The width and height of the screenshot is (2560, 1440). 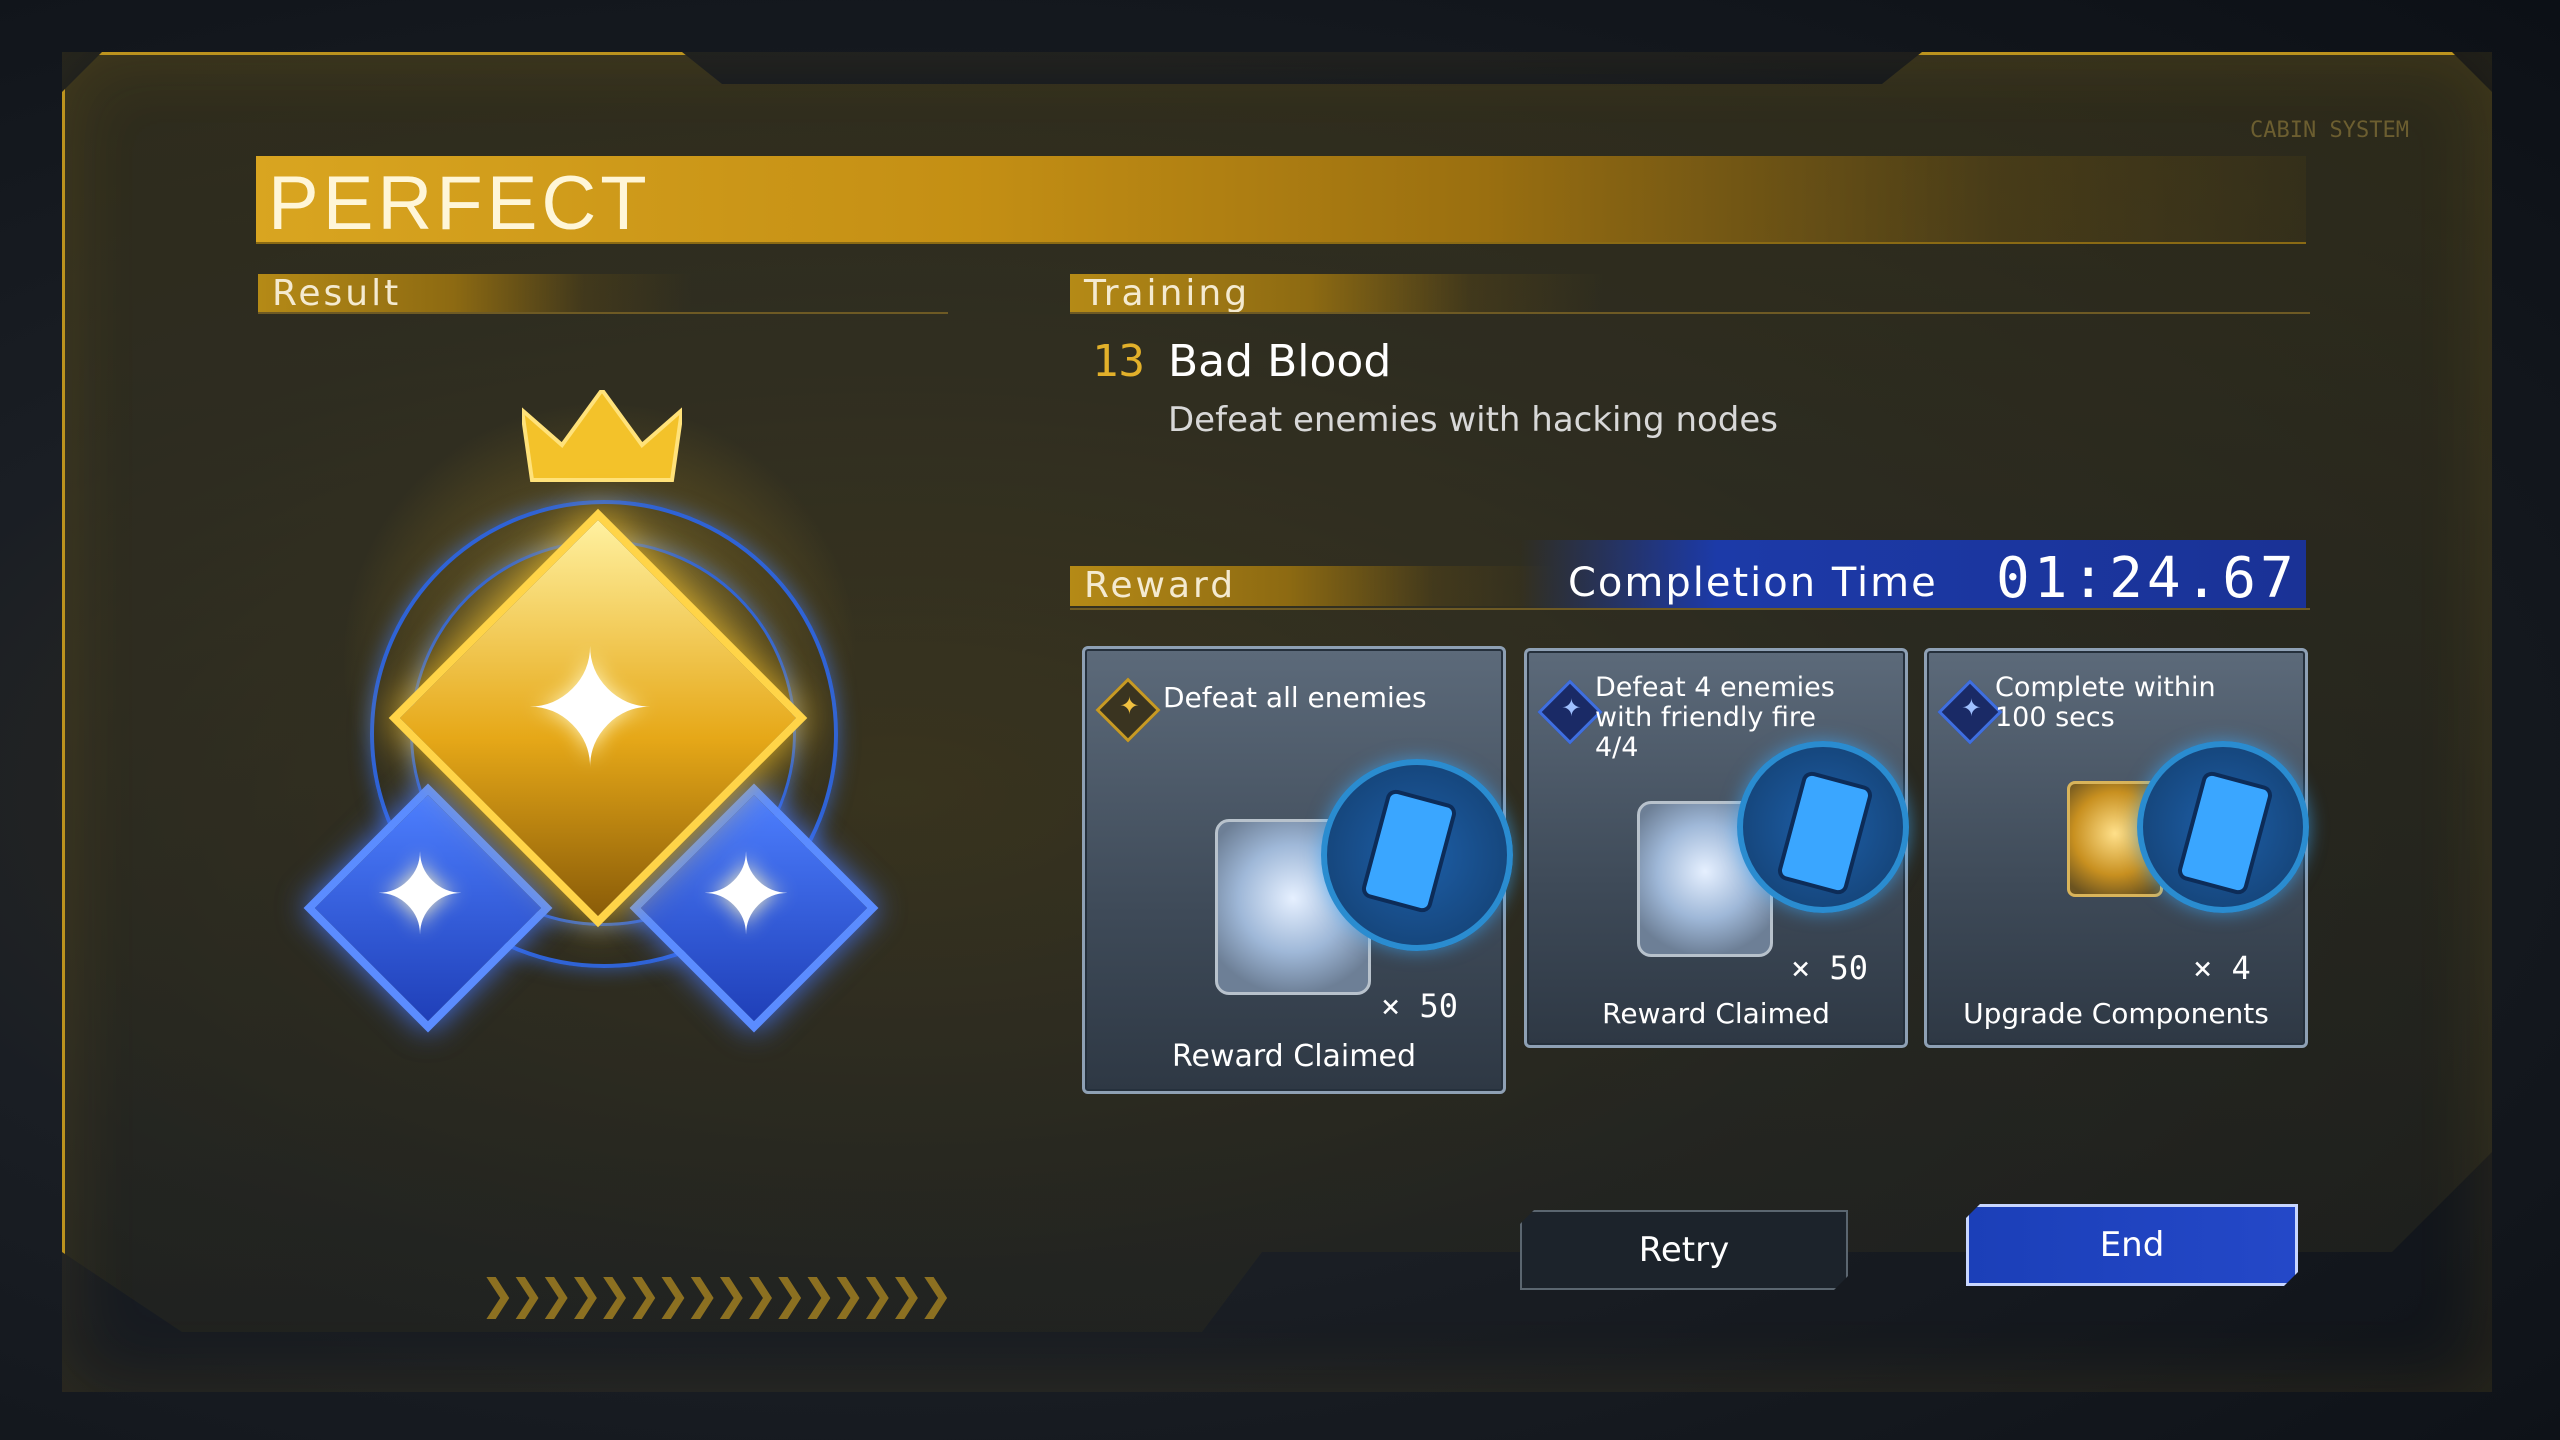 I want to click on reward-status: Upgrade Components, so click(x=2116, y=1013).